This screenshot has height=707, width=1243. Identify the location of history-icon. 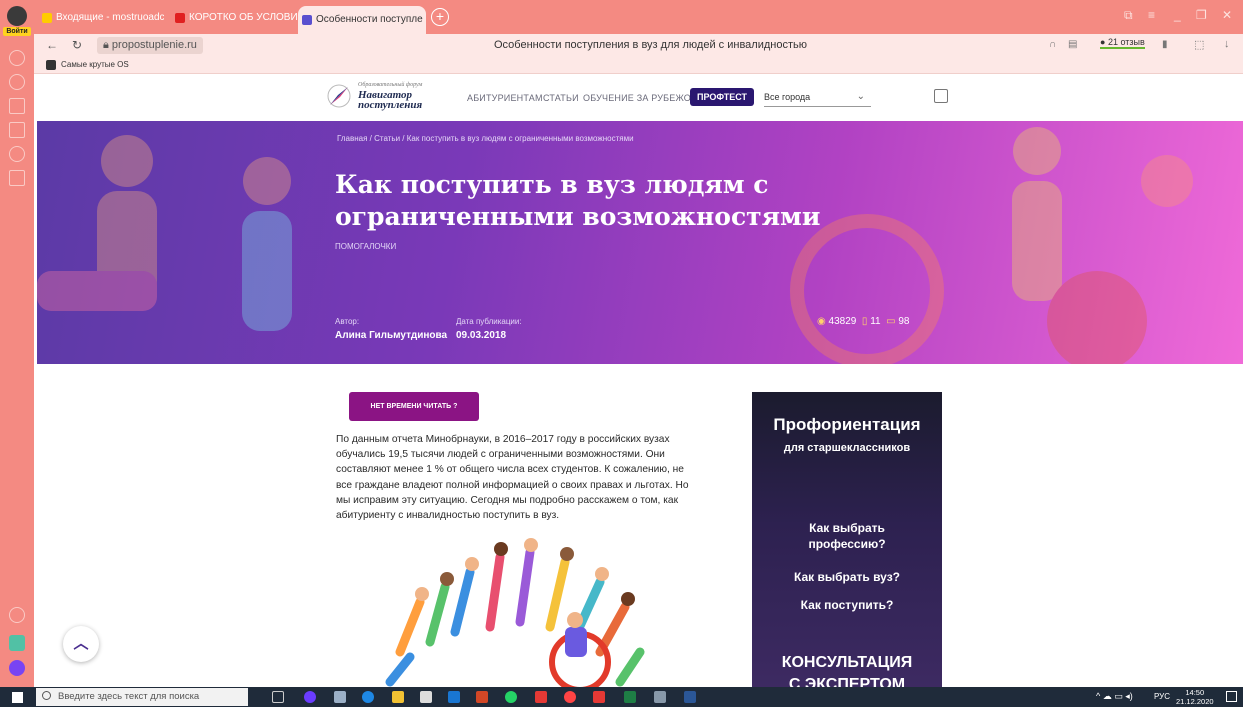
(17, 82).